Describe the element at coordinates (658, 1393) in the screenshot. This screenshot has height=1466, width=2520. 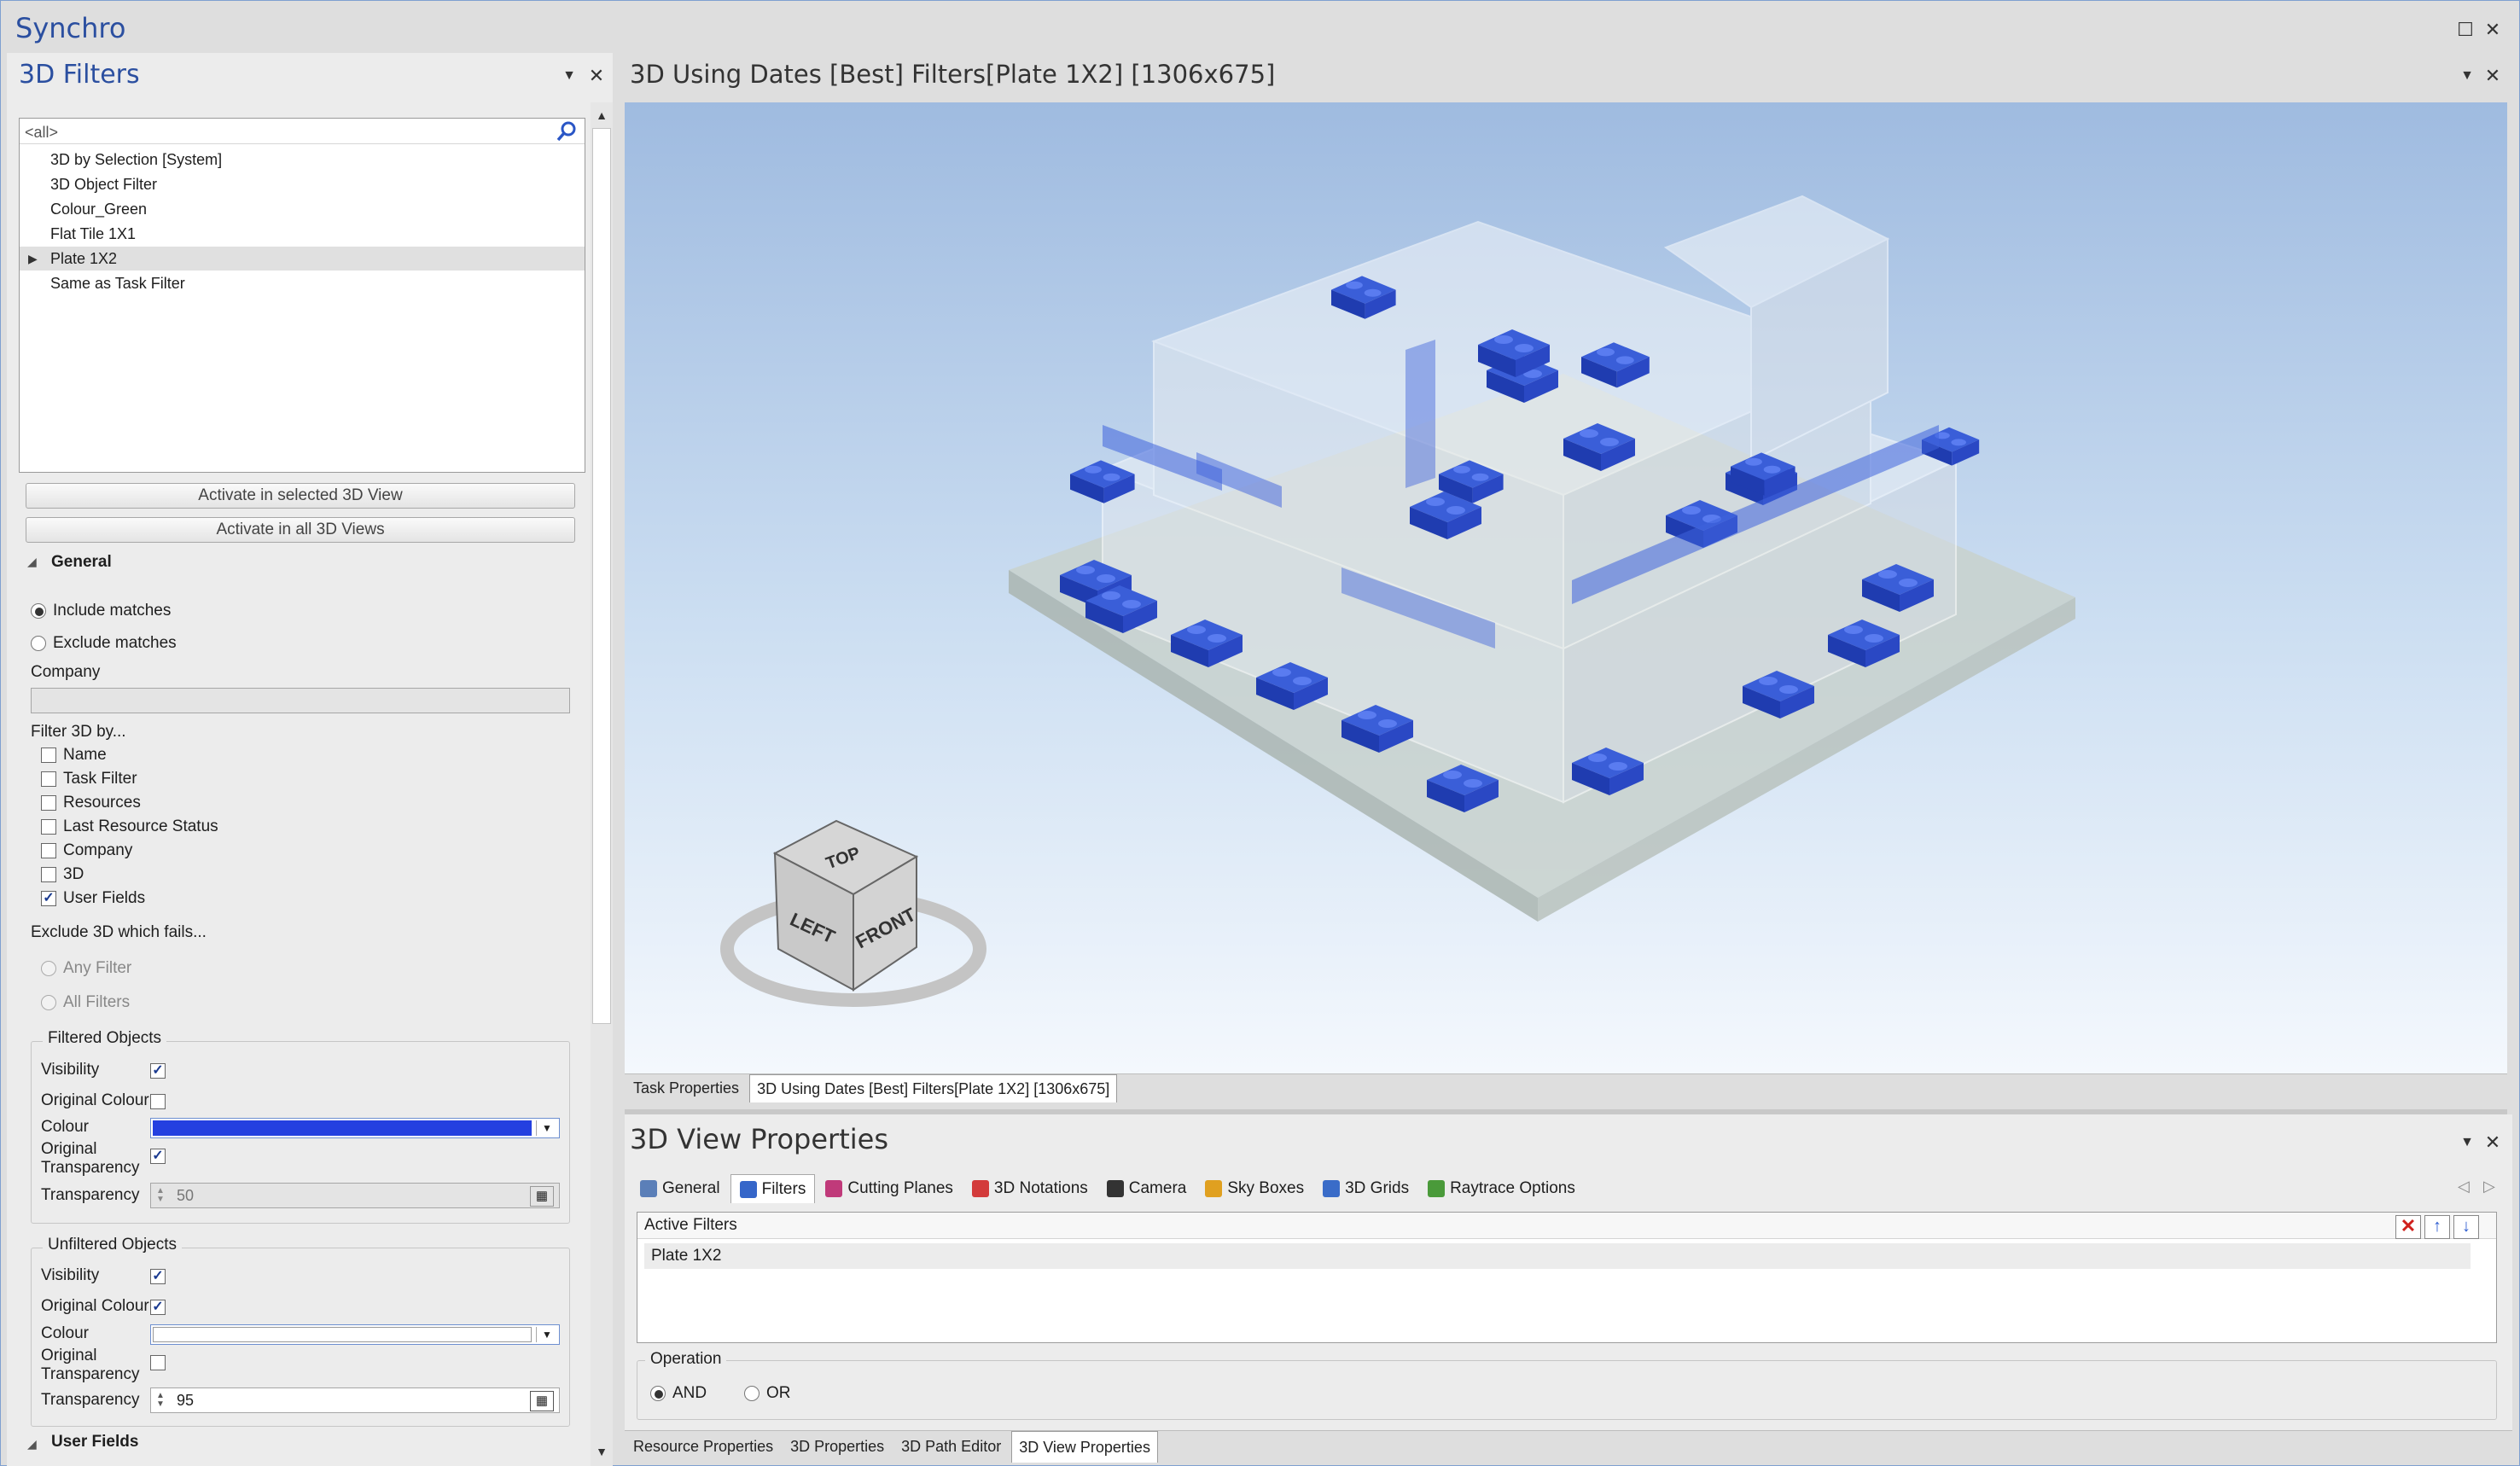
I see `op-and-radio` at that location.